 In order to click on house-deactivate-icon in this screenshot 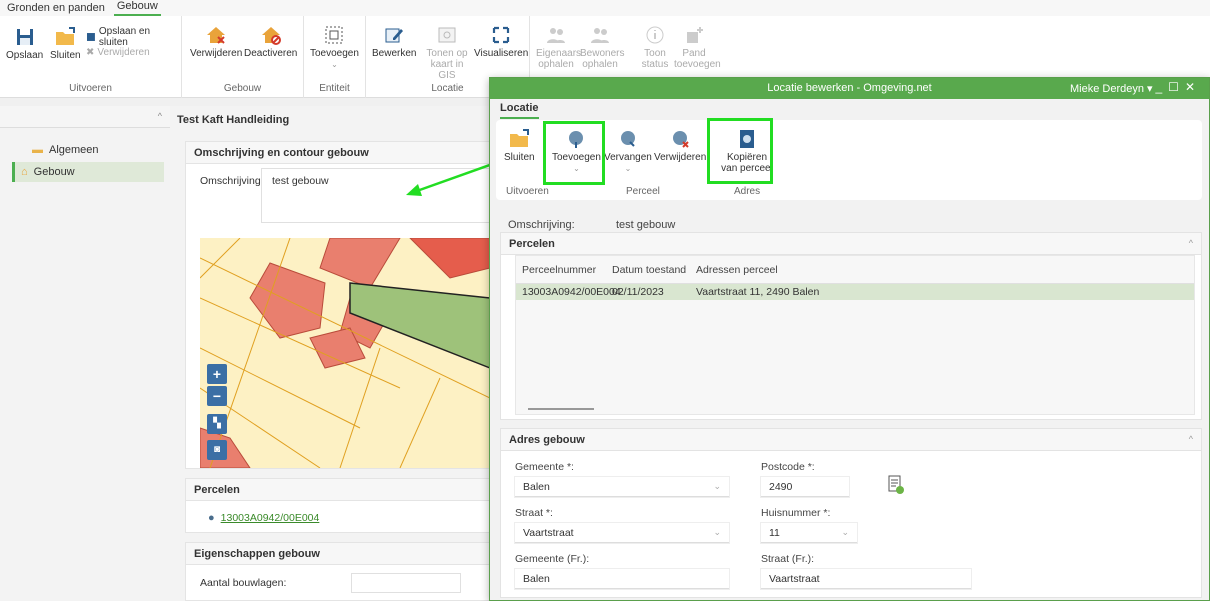, I will do `click(271, 36)`.